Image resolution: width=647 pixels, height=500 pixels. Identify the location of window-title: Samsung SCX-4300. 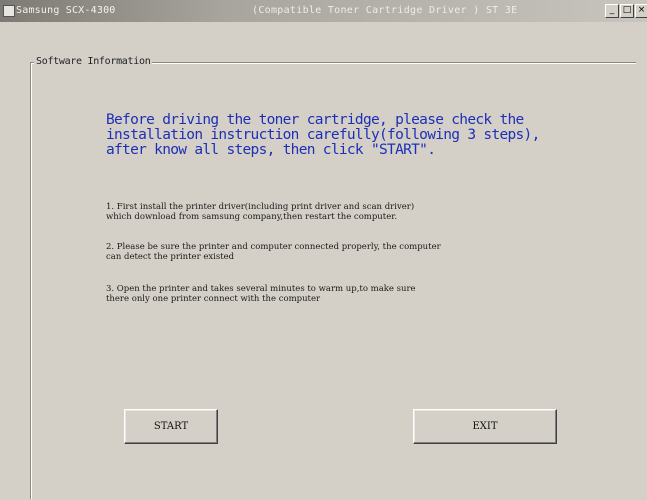
(66, 10).